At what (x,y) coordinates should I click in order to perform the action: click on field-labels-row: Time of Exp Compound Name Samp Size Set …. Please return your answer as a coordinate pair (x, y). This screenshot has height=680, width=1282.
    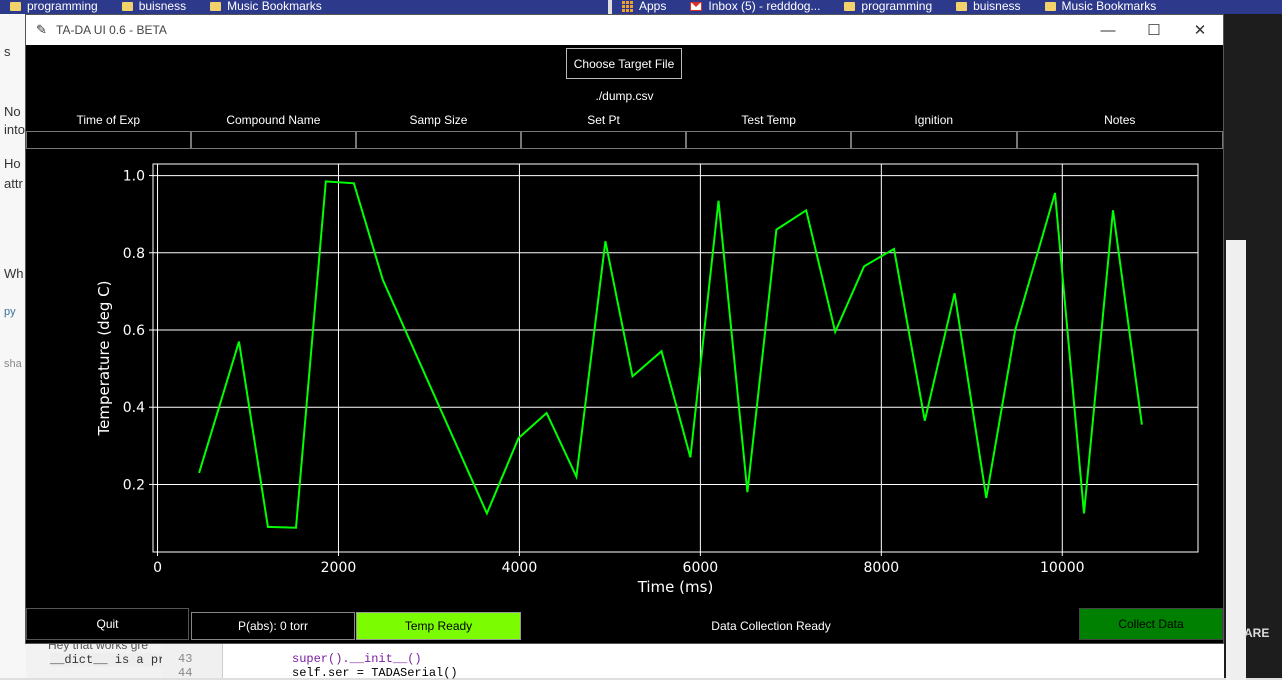
    Looking at the image, I should click on (624, 121).